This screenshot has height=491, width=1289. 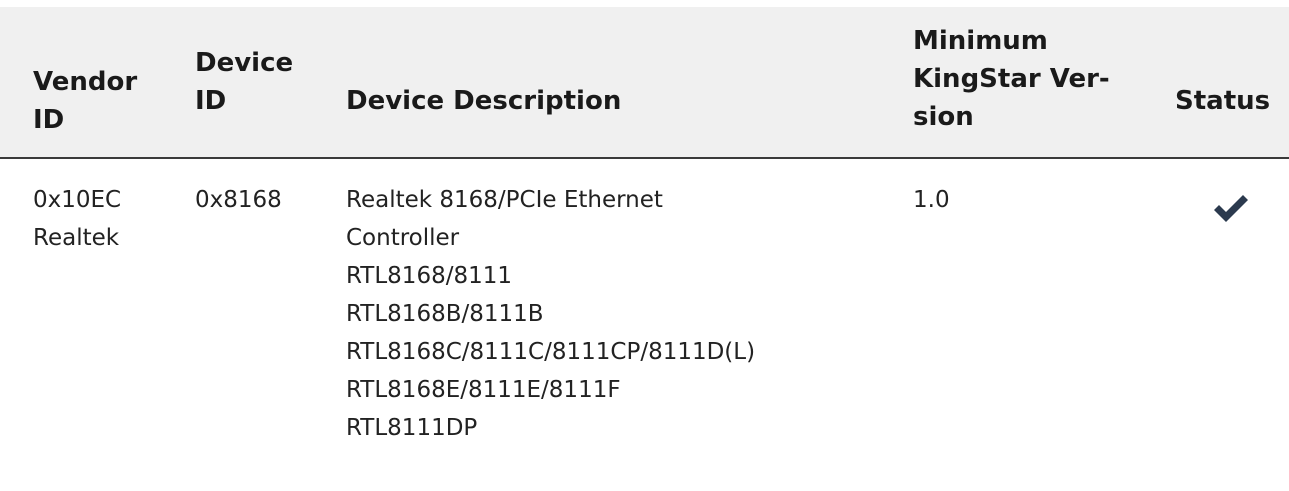 I want to click on device-id-hex: 0x8168, so click(x=238, y=200).